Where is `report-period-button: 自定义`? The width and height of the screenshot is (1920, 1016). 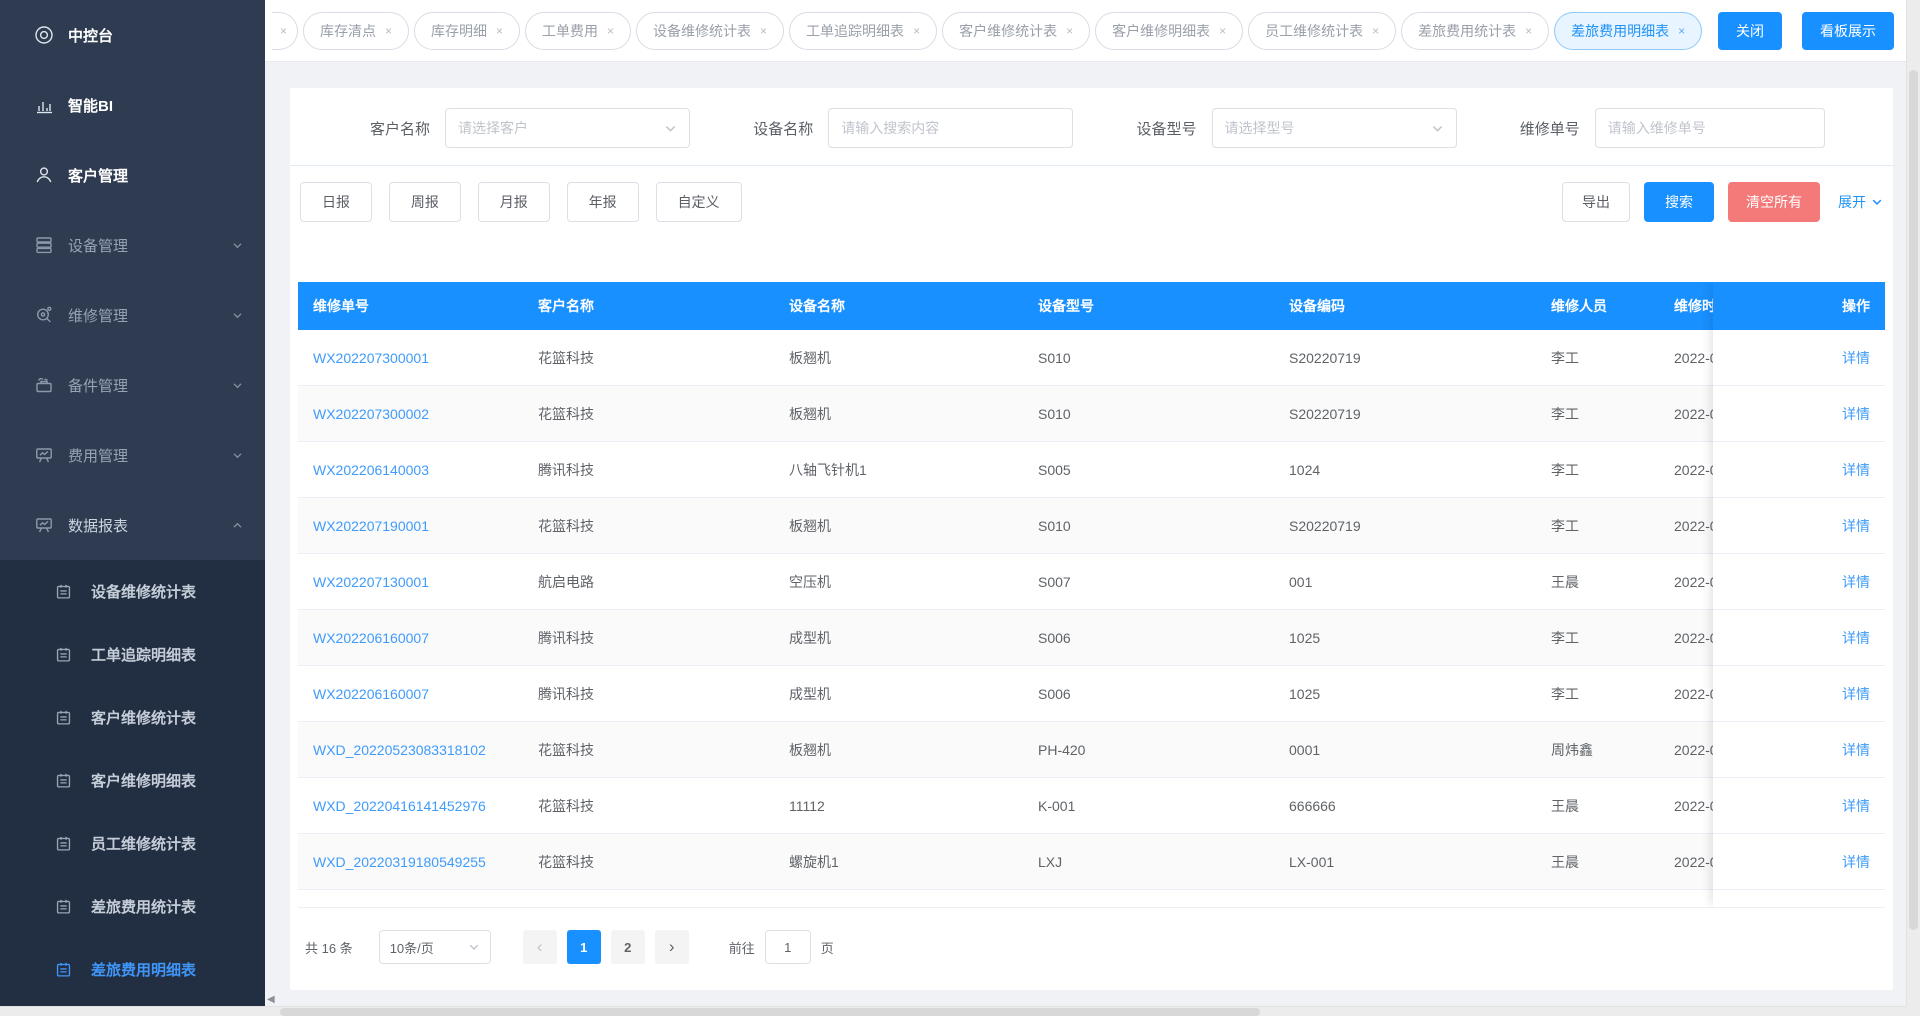
report-period-button: 自定义 is located at coordinates (698, 202).